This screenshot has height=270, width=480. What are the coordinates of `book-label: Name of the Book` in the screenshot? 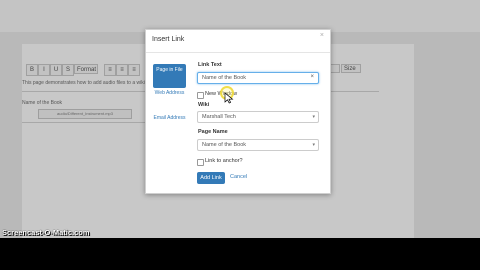 It's located at (42, 103).